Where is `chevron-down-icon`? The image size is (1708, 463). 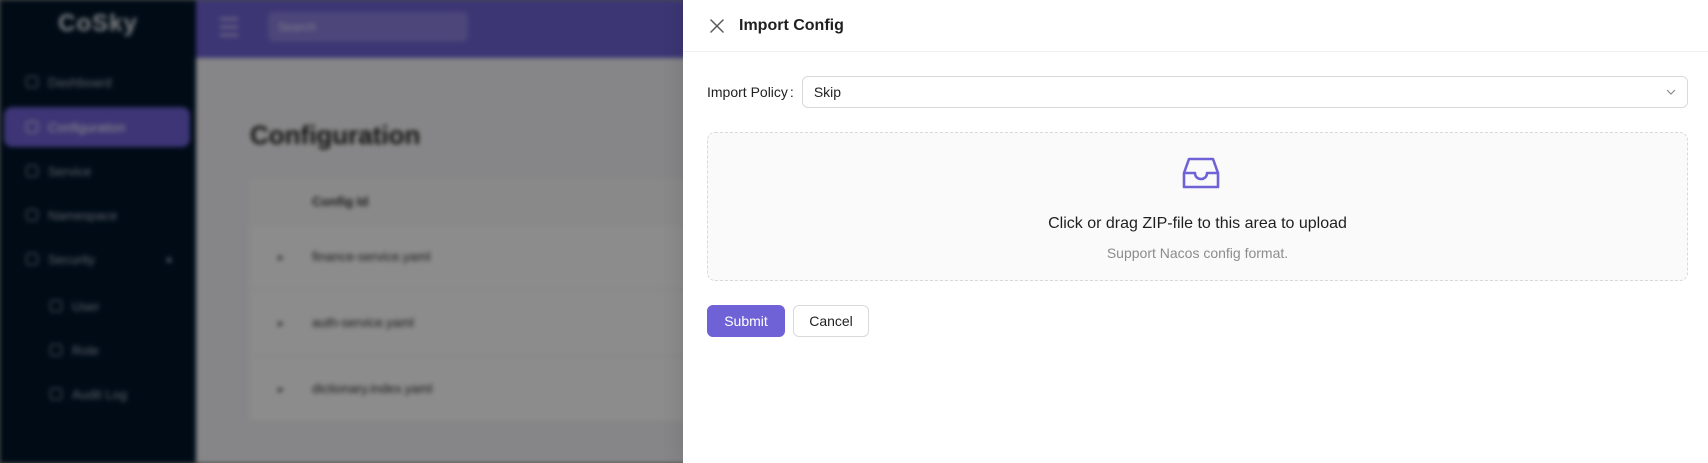
chevron-down-icon is located at coordinates (1671, 92).